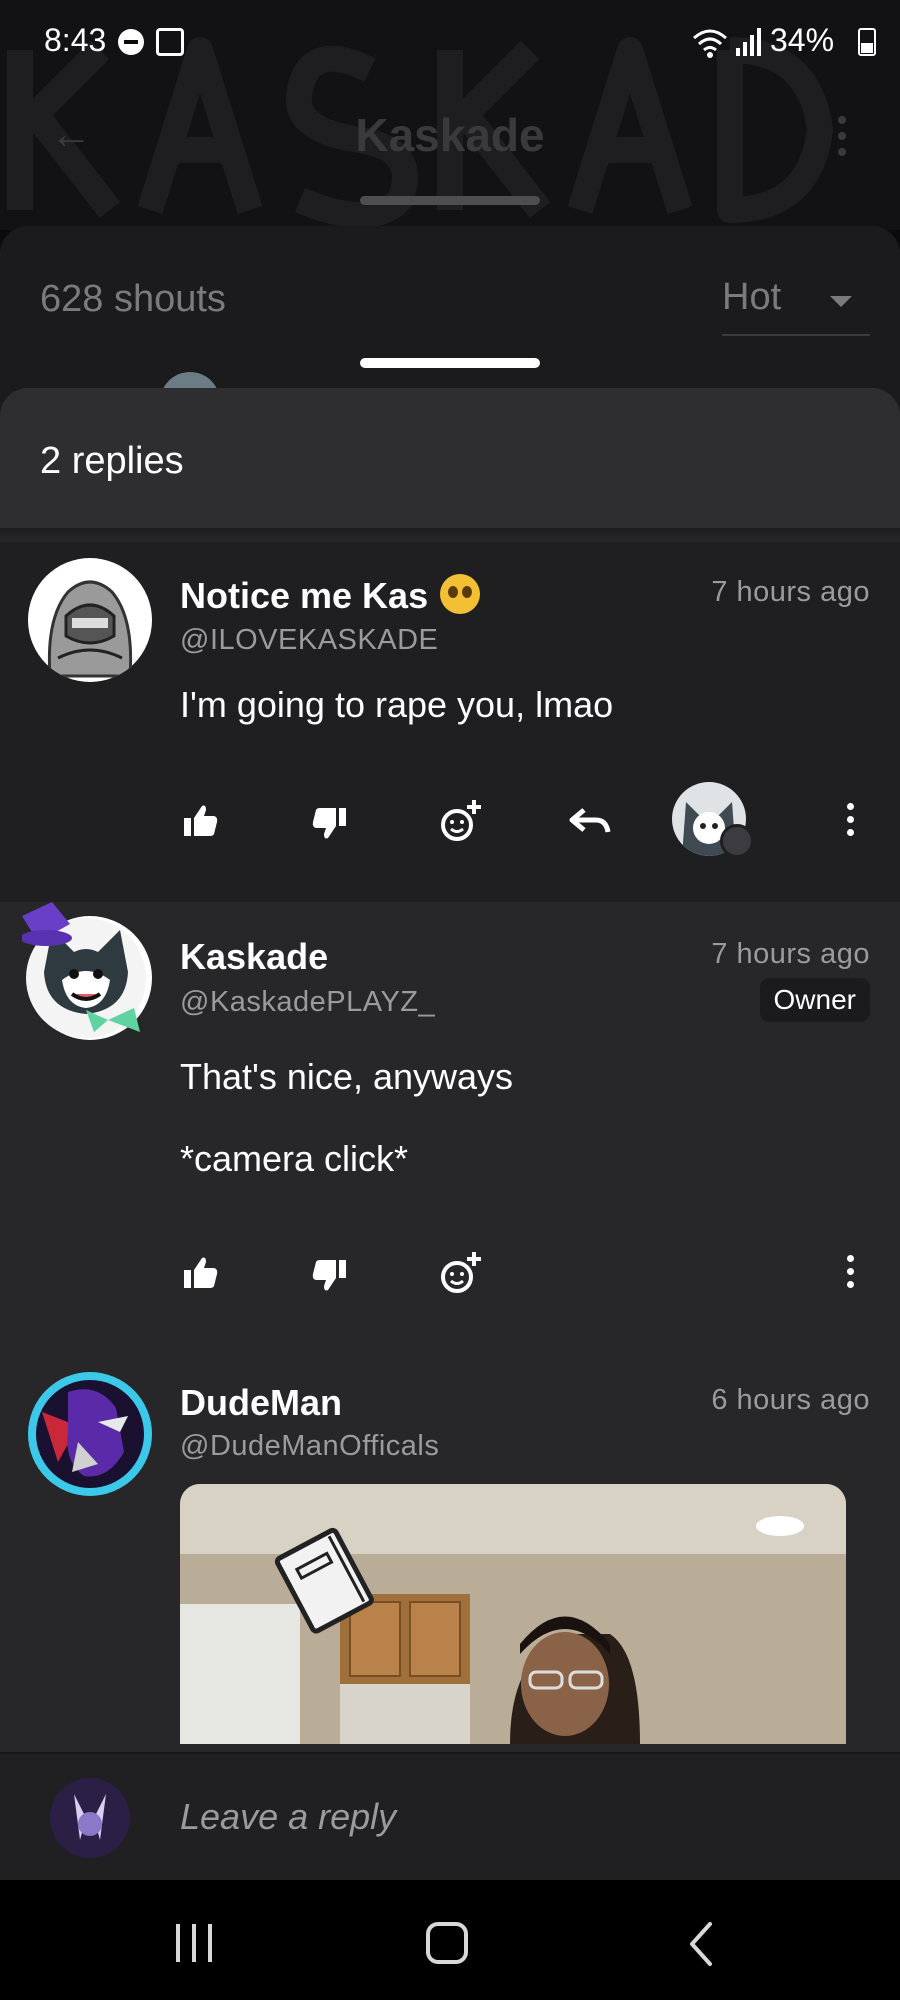 Image resolution: width=900 pixels, height=2000 pixels. Describe the element at coordinates (294, 1158) in the screenshot. I see `comment-text-line-2: *camera click*` at that location.